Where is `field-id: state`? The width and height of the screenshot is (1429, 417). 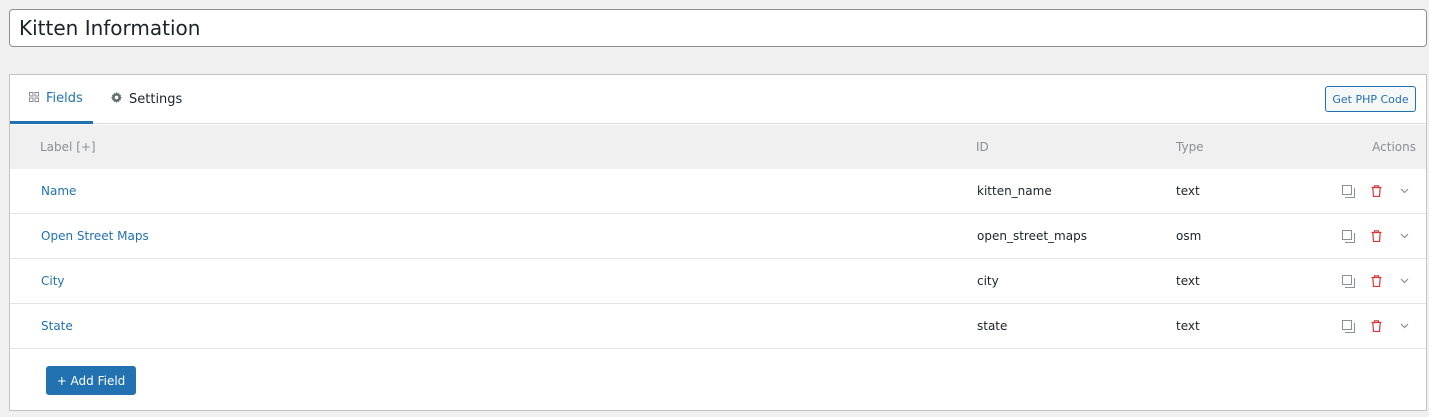 field-id: state is located at coordinates (992, 326).